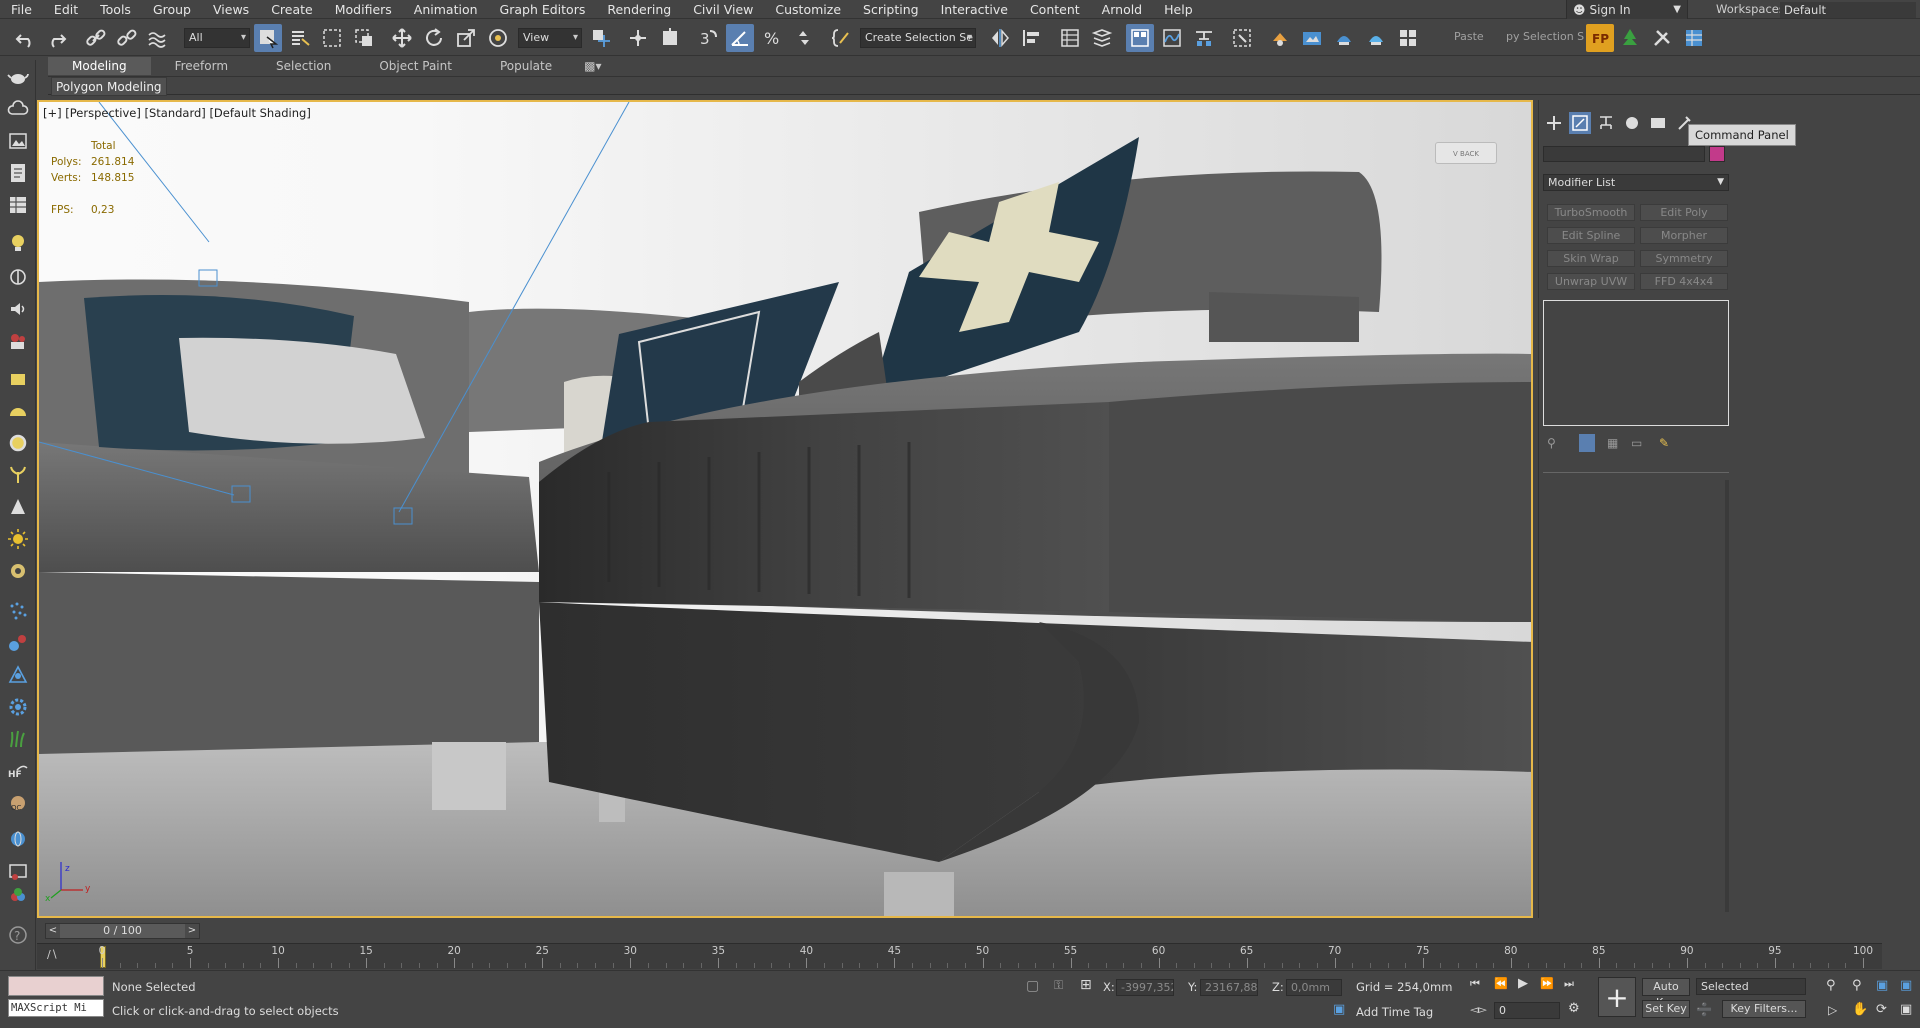  What do you see at coordinates (18, 739) in the screenshot?
I see `grass-icon` at bounding box center [18, 739].